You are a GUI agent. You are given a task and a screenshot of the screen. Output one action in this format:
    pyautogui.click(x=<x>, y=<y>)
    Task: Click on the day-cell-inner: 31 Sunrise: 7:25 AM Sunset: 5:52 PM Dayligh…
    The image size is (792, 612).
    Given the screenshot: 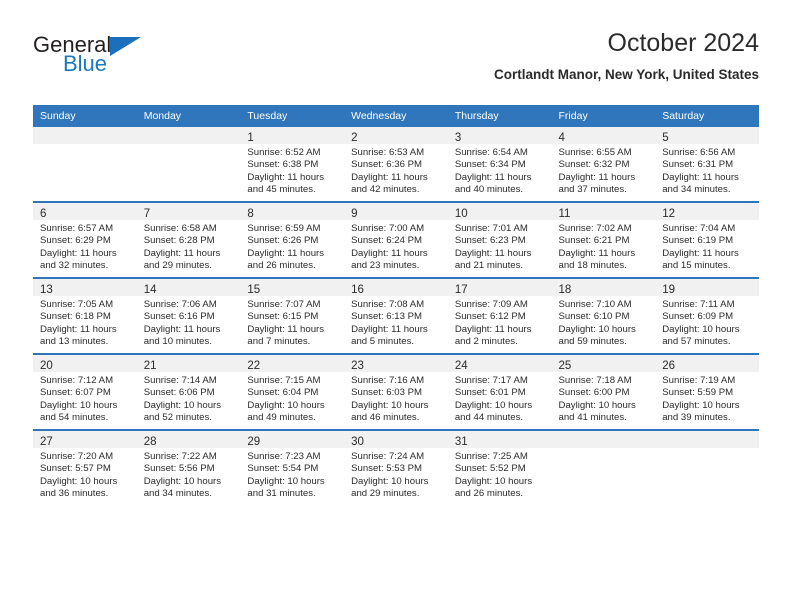 What is the action you would take?
    pyautogui.click(x=499, y=468)
    